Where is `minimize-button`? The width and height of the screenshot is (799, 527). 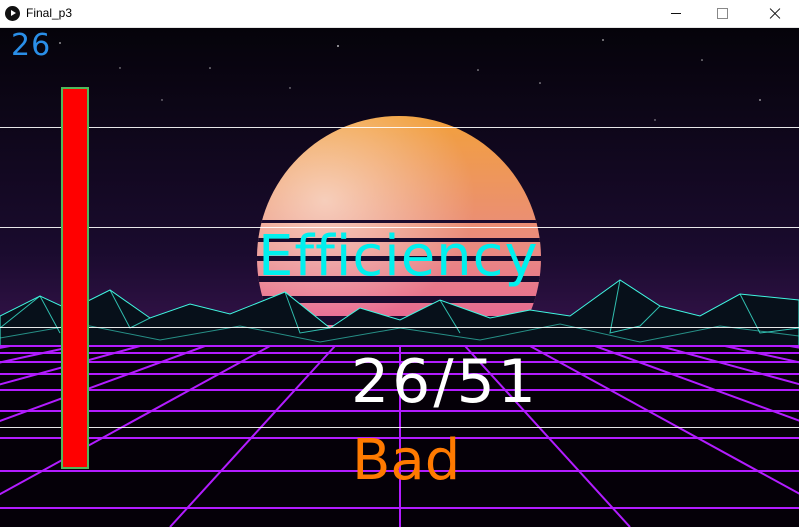
minimize-button is located at coordinates (676, 13).